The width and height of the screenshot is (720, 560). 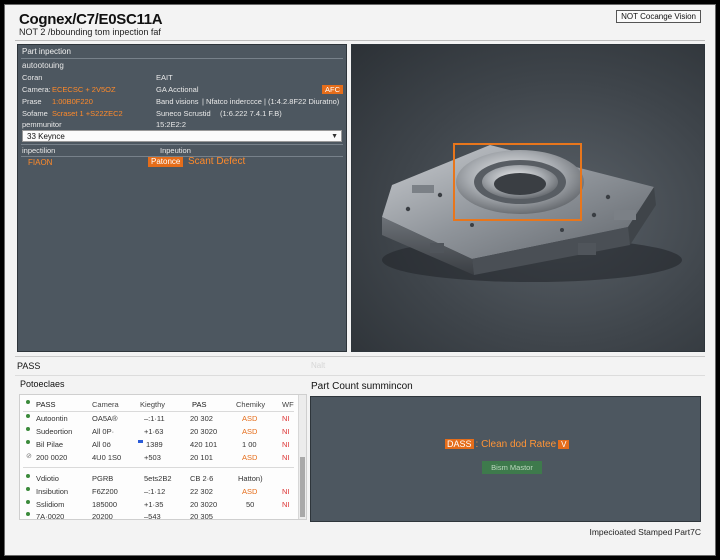 I want to click on cell: 7A·0020, so click(x=50, y=516).